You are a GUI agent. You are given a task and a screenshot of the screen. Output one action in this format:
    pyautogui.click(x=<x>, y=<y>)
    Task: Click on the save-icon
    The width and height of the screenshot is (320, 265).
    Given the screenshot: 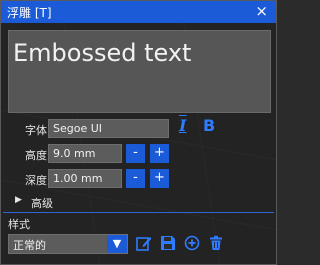 What is the action you would take?
    pyautogui.click(x=168, y=243)
    